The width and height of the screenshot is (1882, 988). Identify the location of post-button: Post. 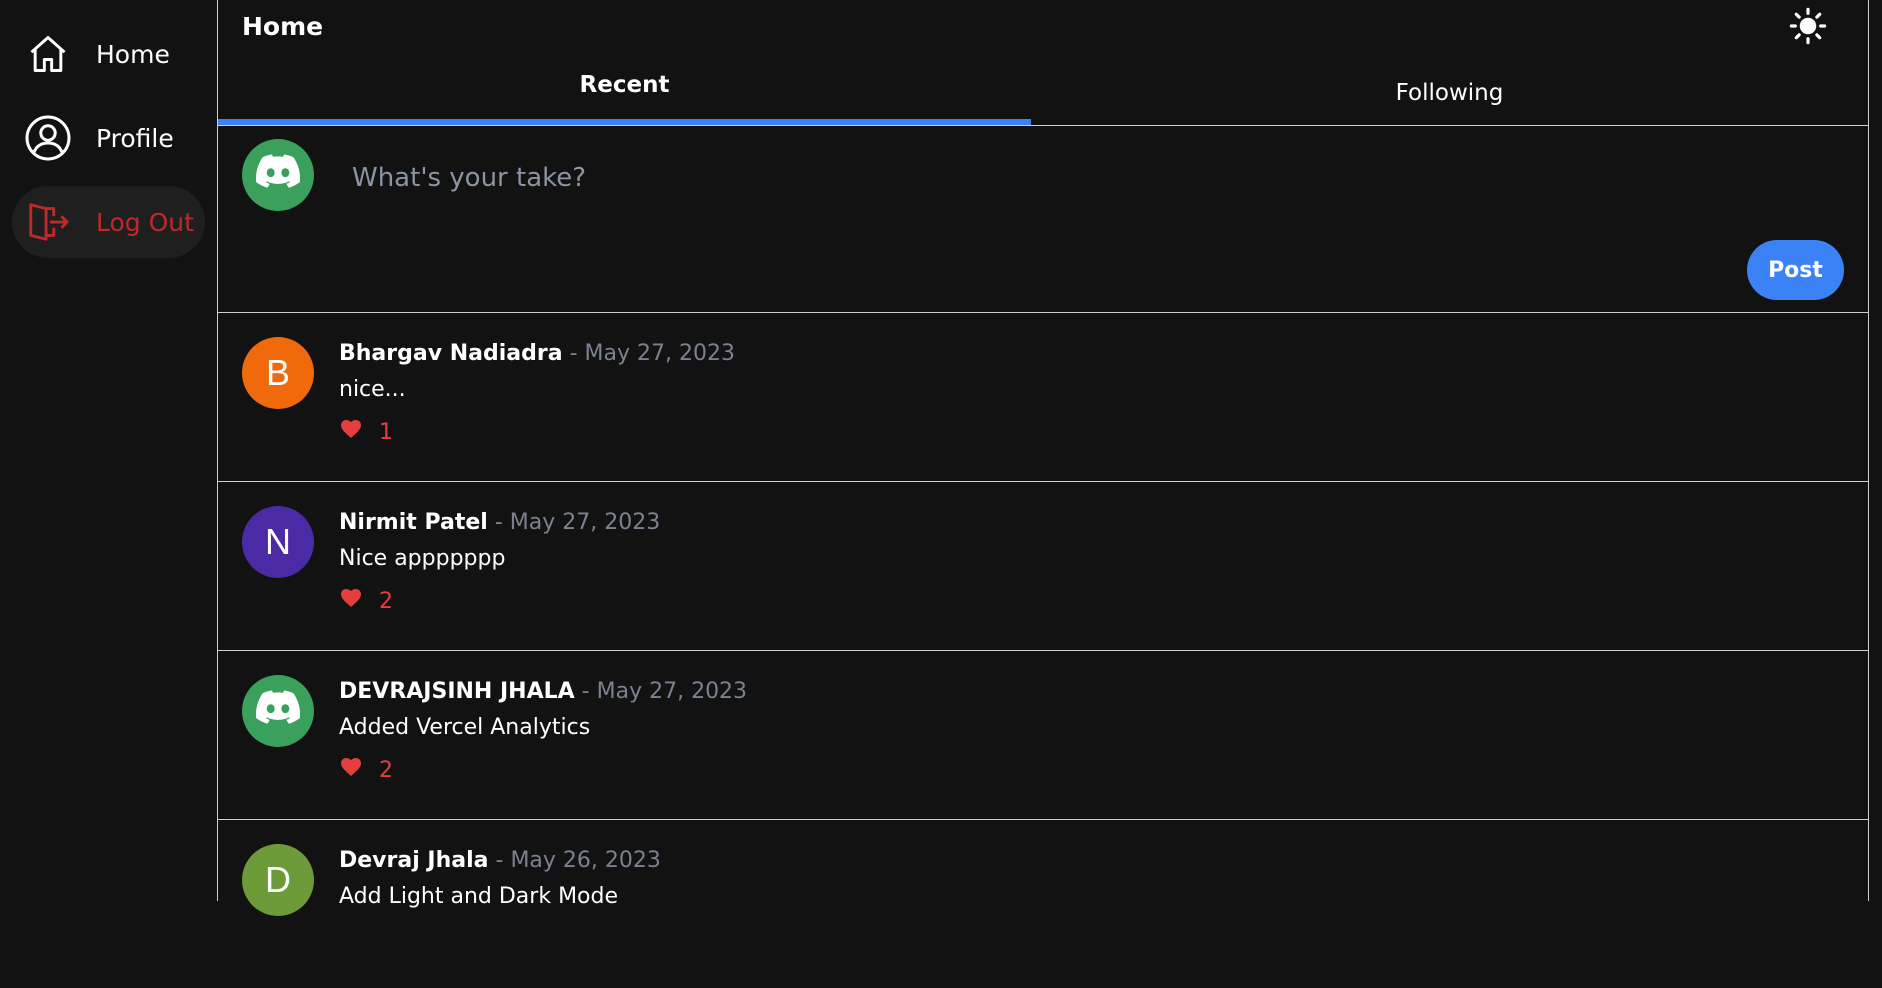
(1795, 270).